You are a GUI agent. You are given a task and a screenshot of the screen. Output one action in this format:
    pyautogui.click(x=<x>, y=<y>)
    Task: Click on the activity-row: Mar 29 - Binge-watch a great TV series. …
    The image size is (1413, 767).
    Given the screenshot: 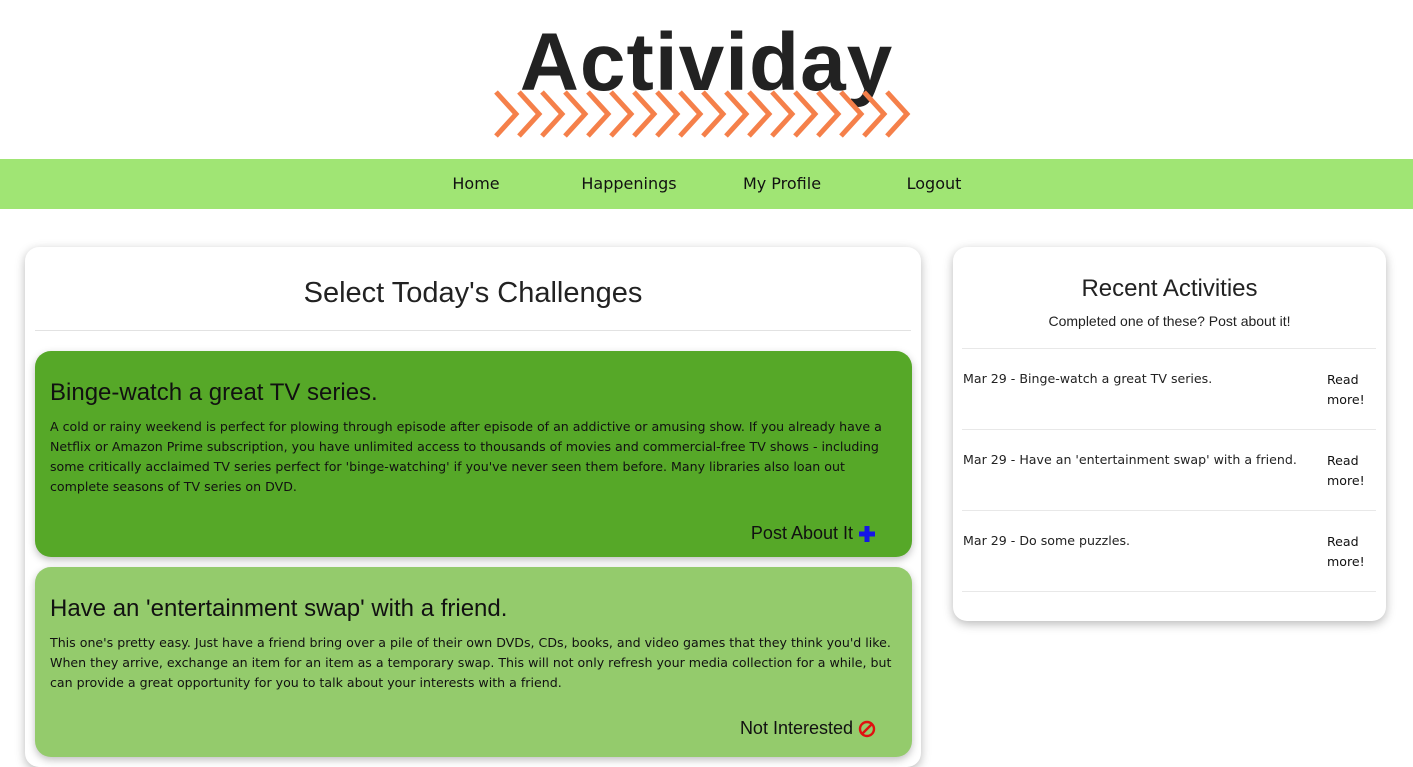 What is the action you would take?
    pyautogui.click(x=1169, y=389)
    